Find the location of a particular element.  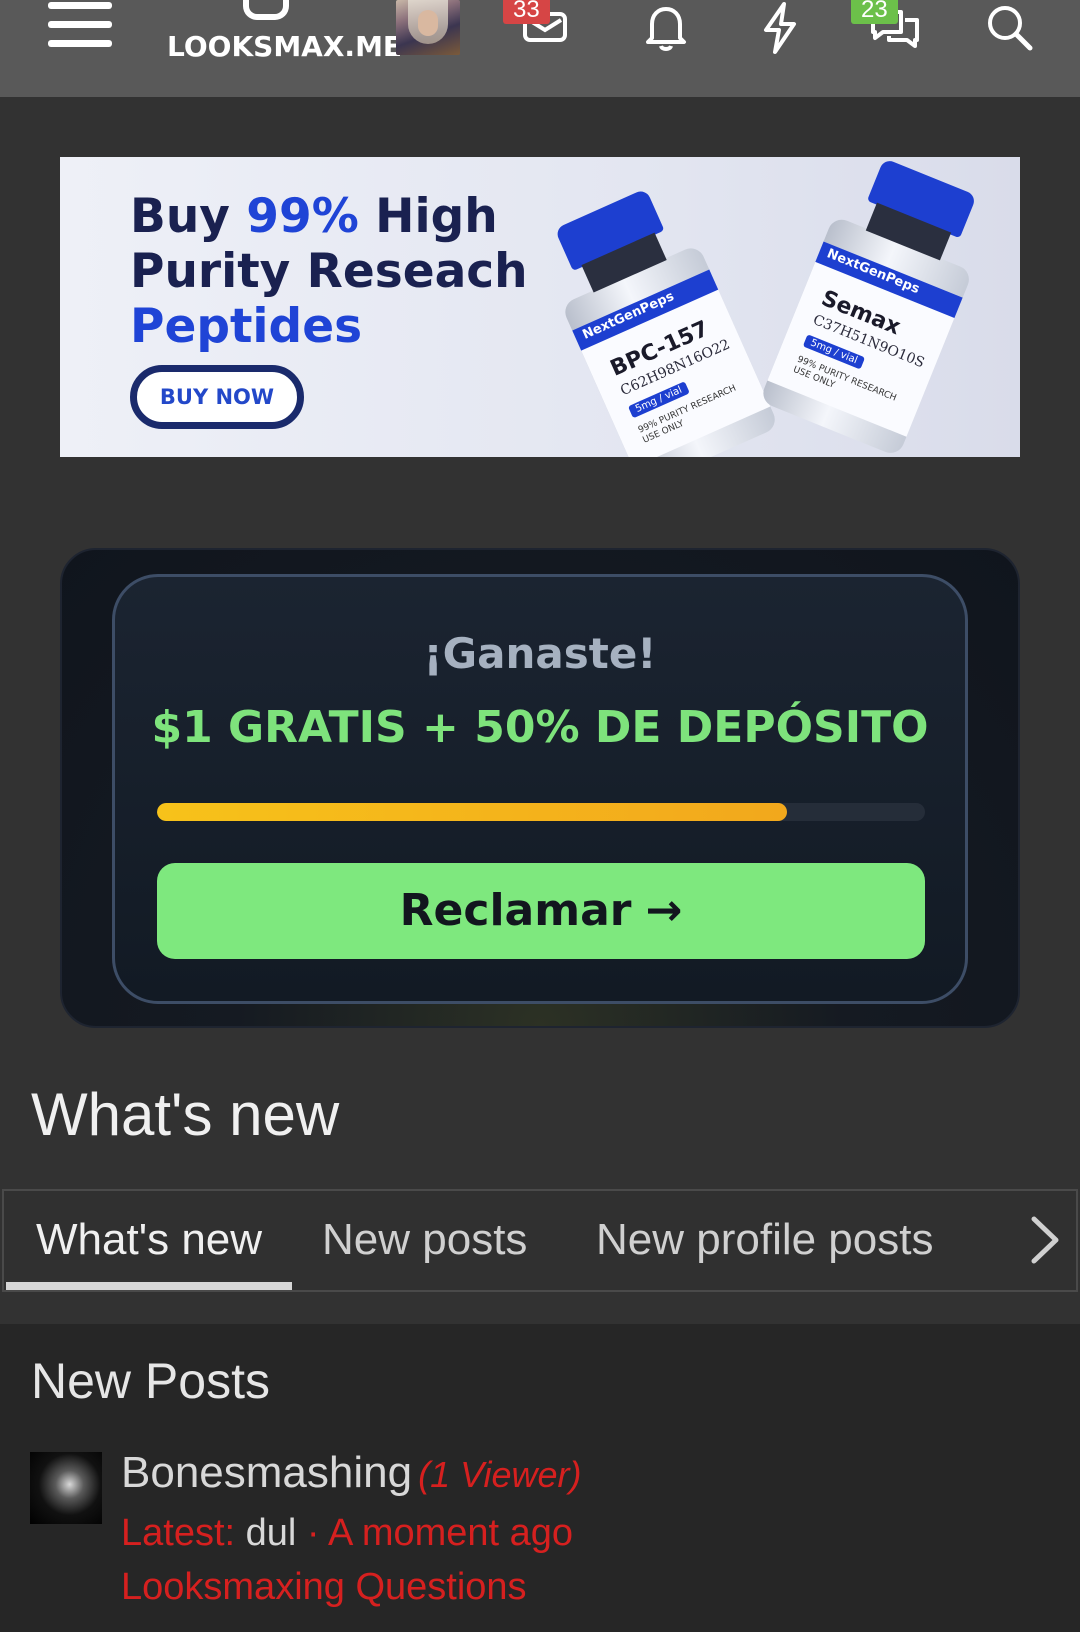

search-icon is located at coordinates (1010, 28).